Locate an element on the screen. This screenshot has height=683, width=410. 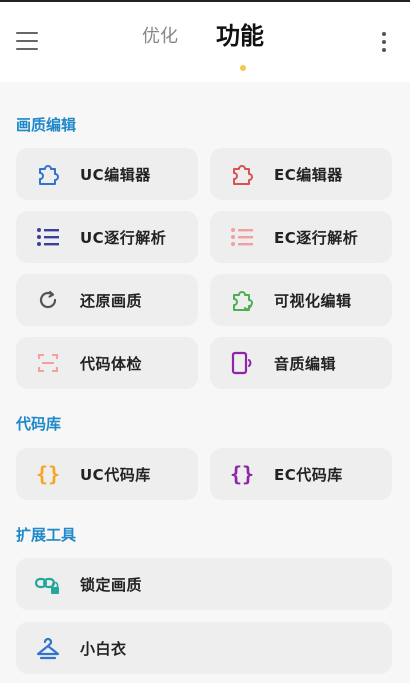
restore-quality-button: 还原画质 is located at coordinates (107, 300).